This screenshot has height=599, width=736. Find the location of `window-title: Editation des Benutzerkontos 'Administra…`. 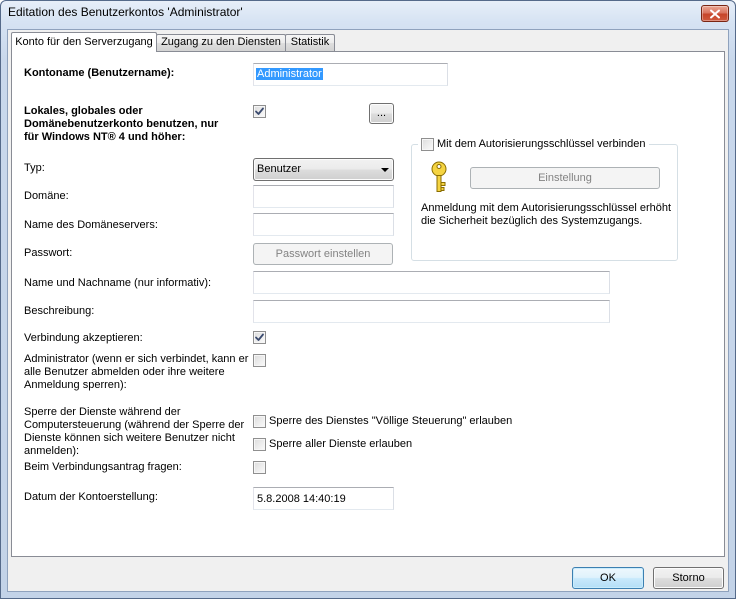

window-title: Editation des Benutzerkontos 'Administra… is located at coordinates (125, 12).